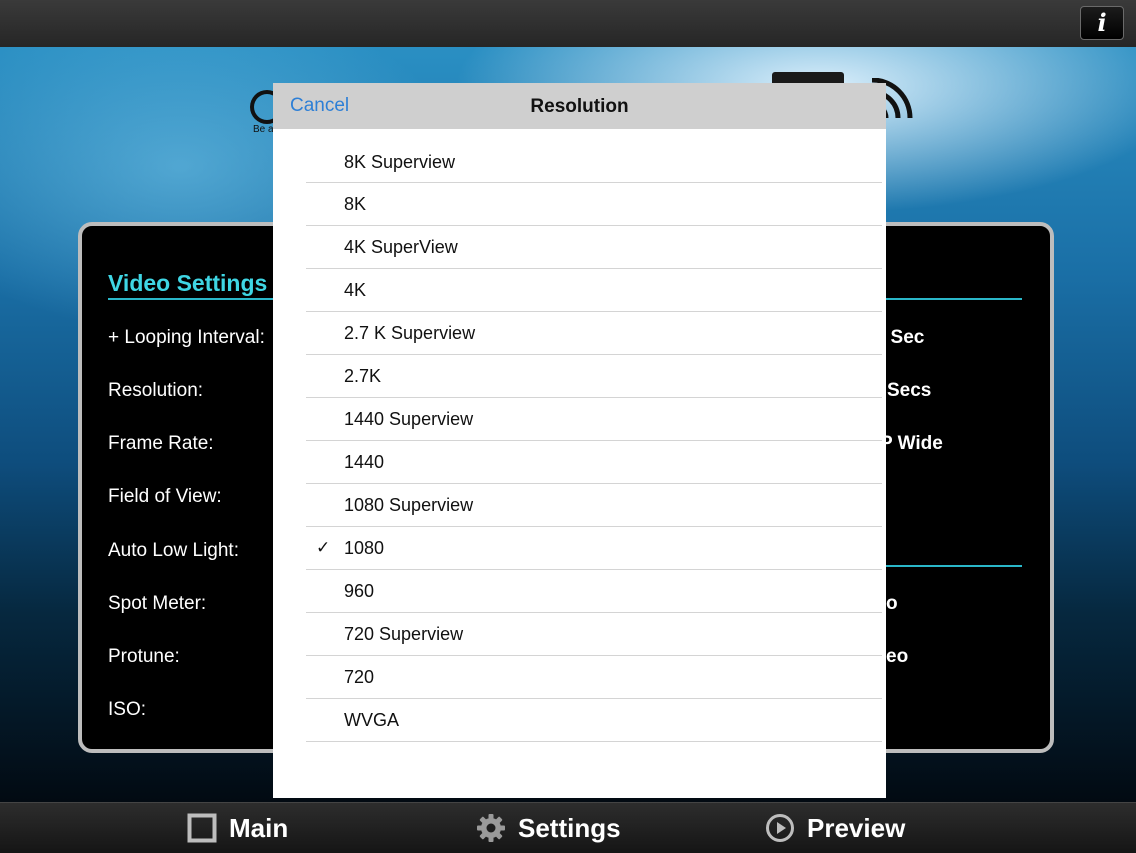 The image size is (1136, 853). I want to click on field-of-view-value: P Wide, so click(911, 443).